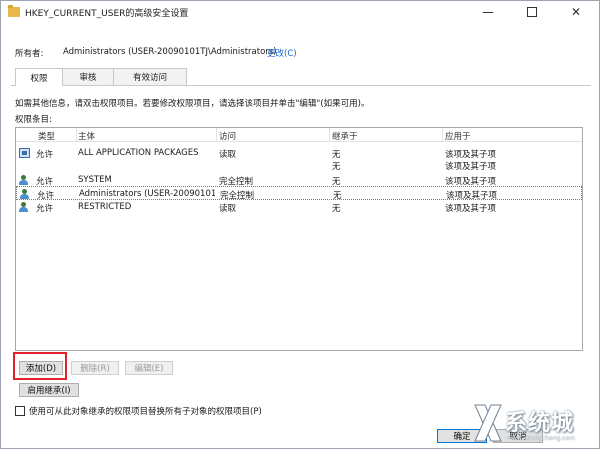  Describe the element at coordinates (105, 207) in the screenshot. I see `cell-principal: RESTRICTED` at that location.